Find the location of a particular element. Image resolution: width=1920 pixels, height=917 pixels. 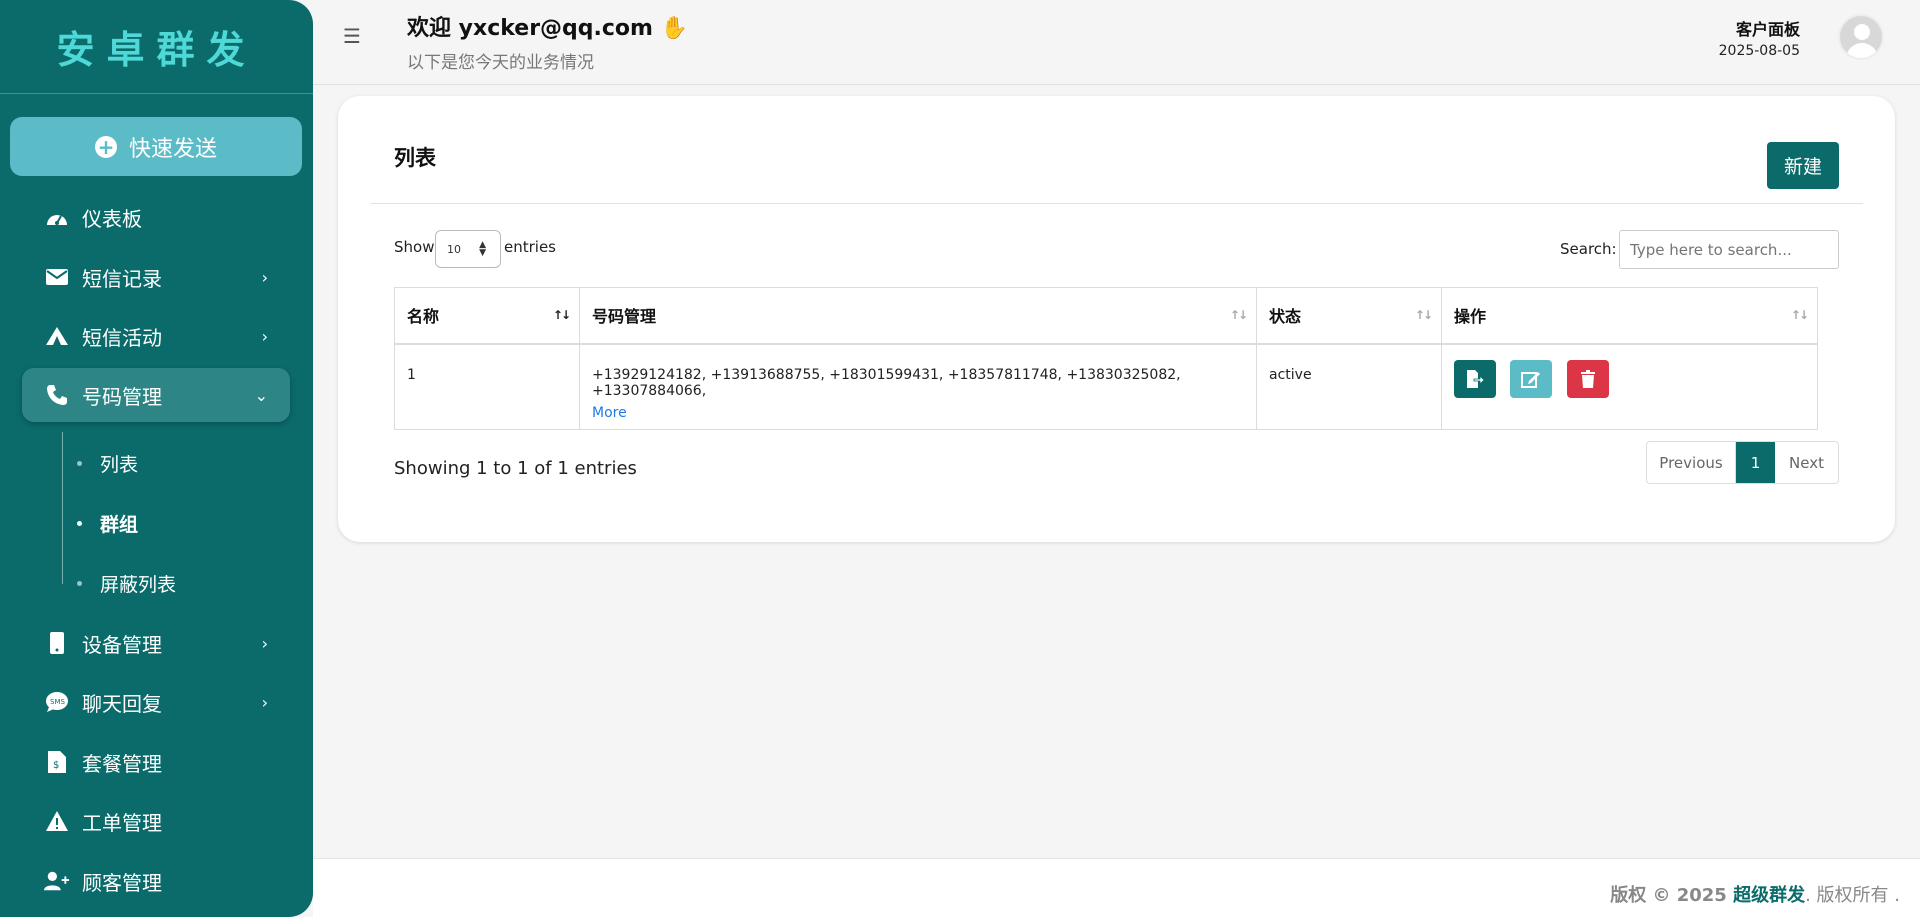

showing-info: Showing 1 to 1 of 1 entries is located at coordinates (515, 468).